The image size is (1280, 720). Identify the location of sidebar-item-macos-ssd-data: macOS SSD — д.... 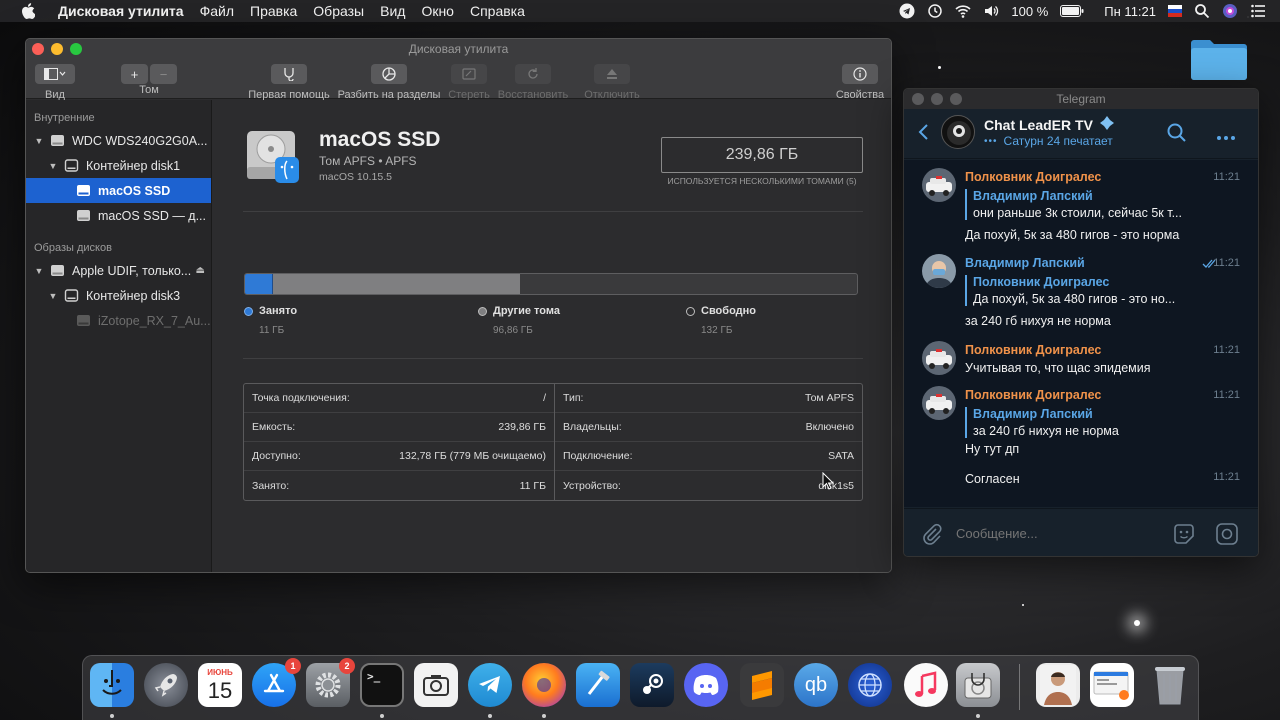
(118, 215).